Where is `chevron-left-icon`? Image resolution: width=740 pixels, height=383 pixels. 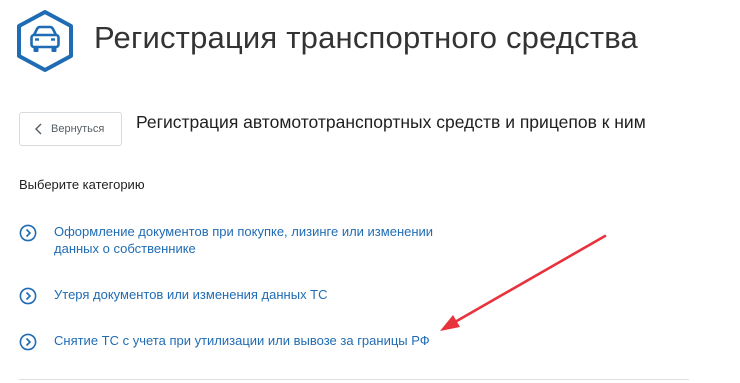 chevron-left-icon is located at coordinates (38, 129).